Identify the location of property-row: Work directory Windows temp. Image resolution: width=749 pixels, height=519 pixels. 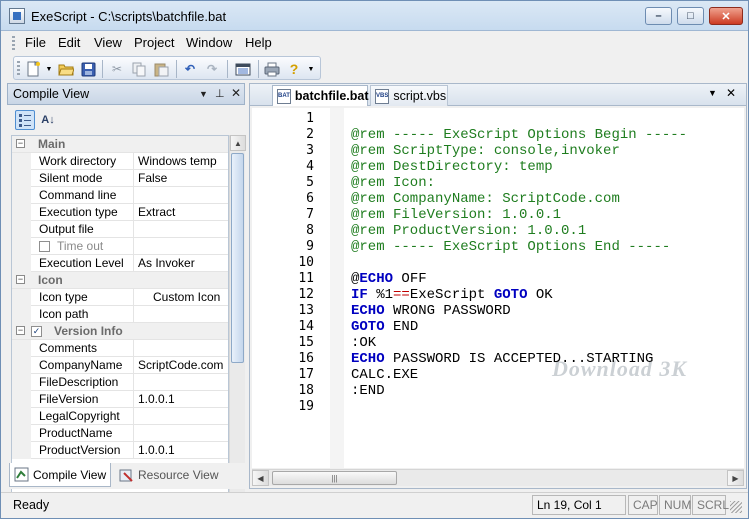
(120, 161).